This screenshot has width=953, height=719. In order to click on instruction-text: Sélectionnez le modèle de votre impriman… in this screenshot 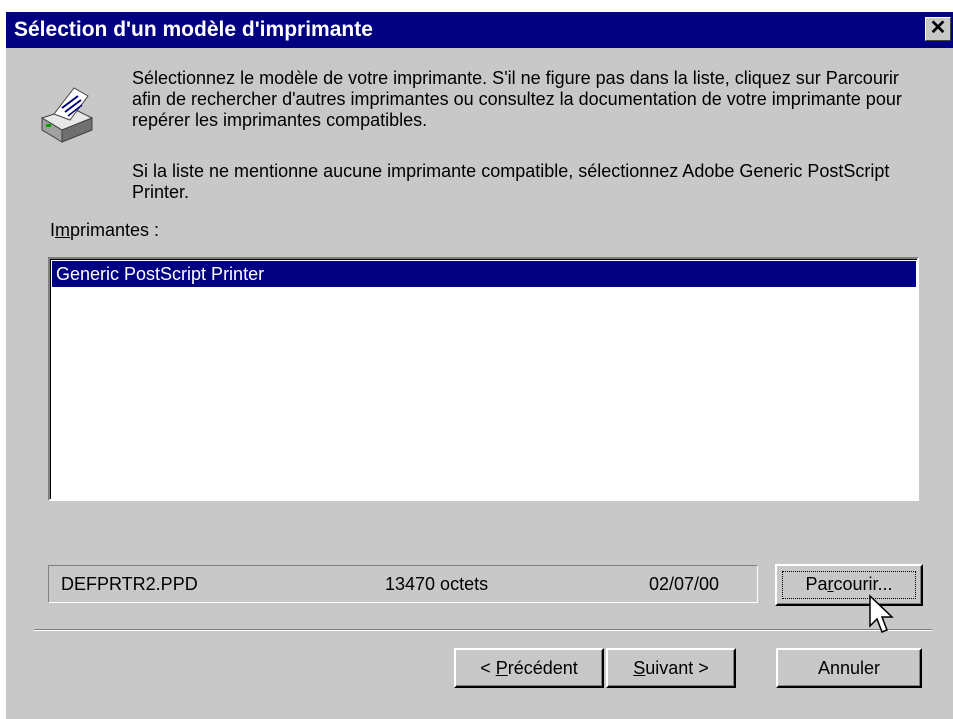, I will do `click(517, 99)`.